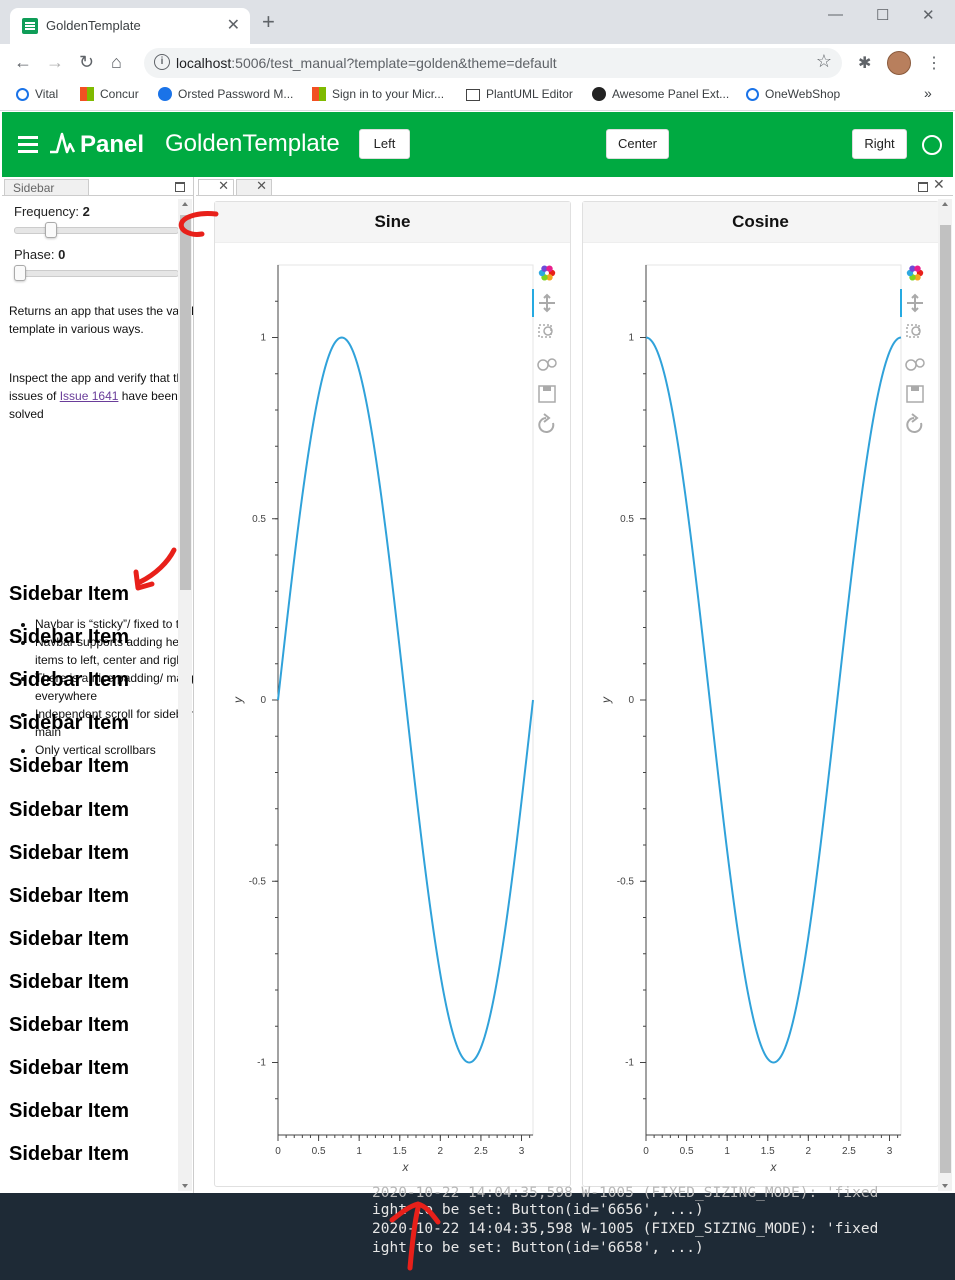 The height and width of the screenshot is (1280, 955). What do you see at coordinates (760, 222) in the screenshot?
I see `card-header: Cosine` at bounding box center [760, 222].